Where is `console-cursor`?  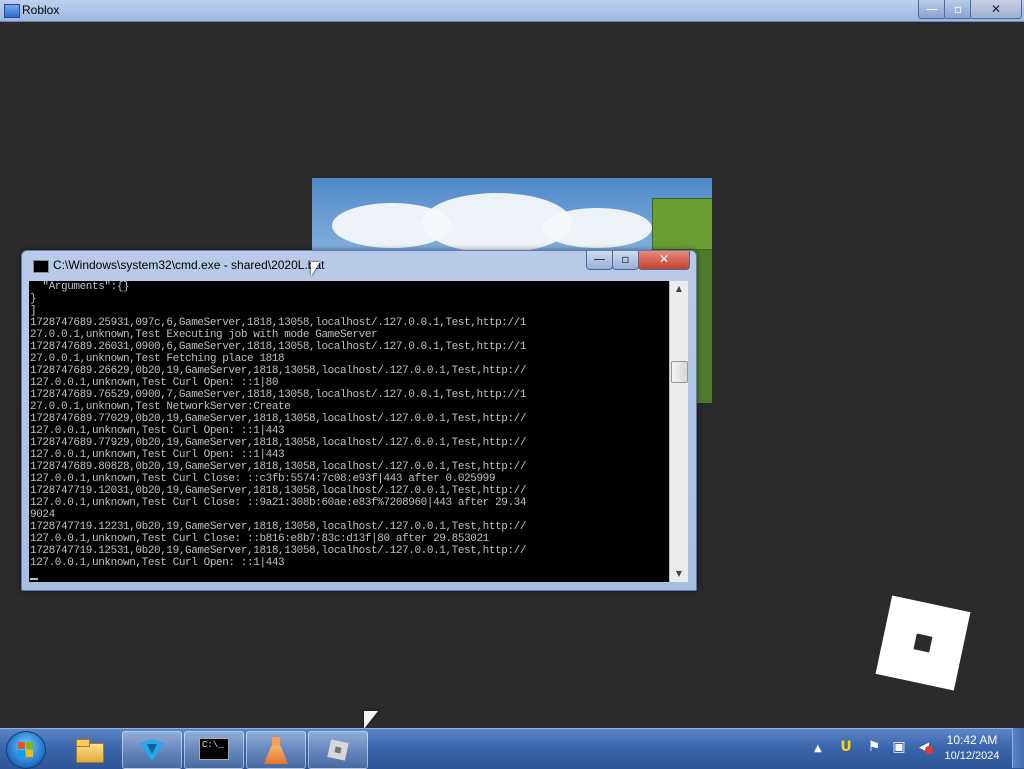 console-cursor is located at coordinates (34, 579).